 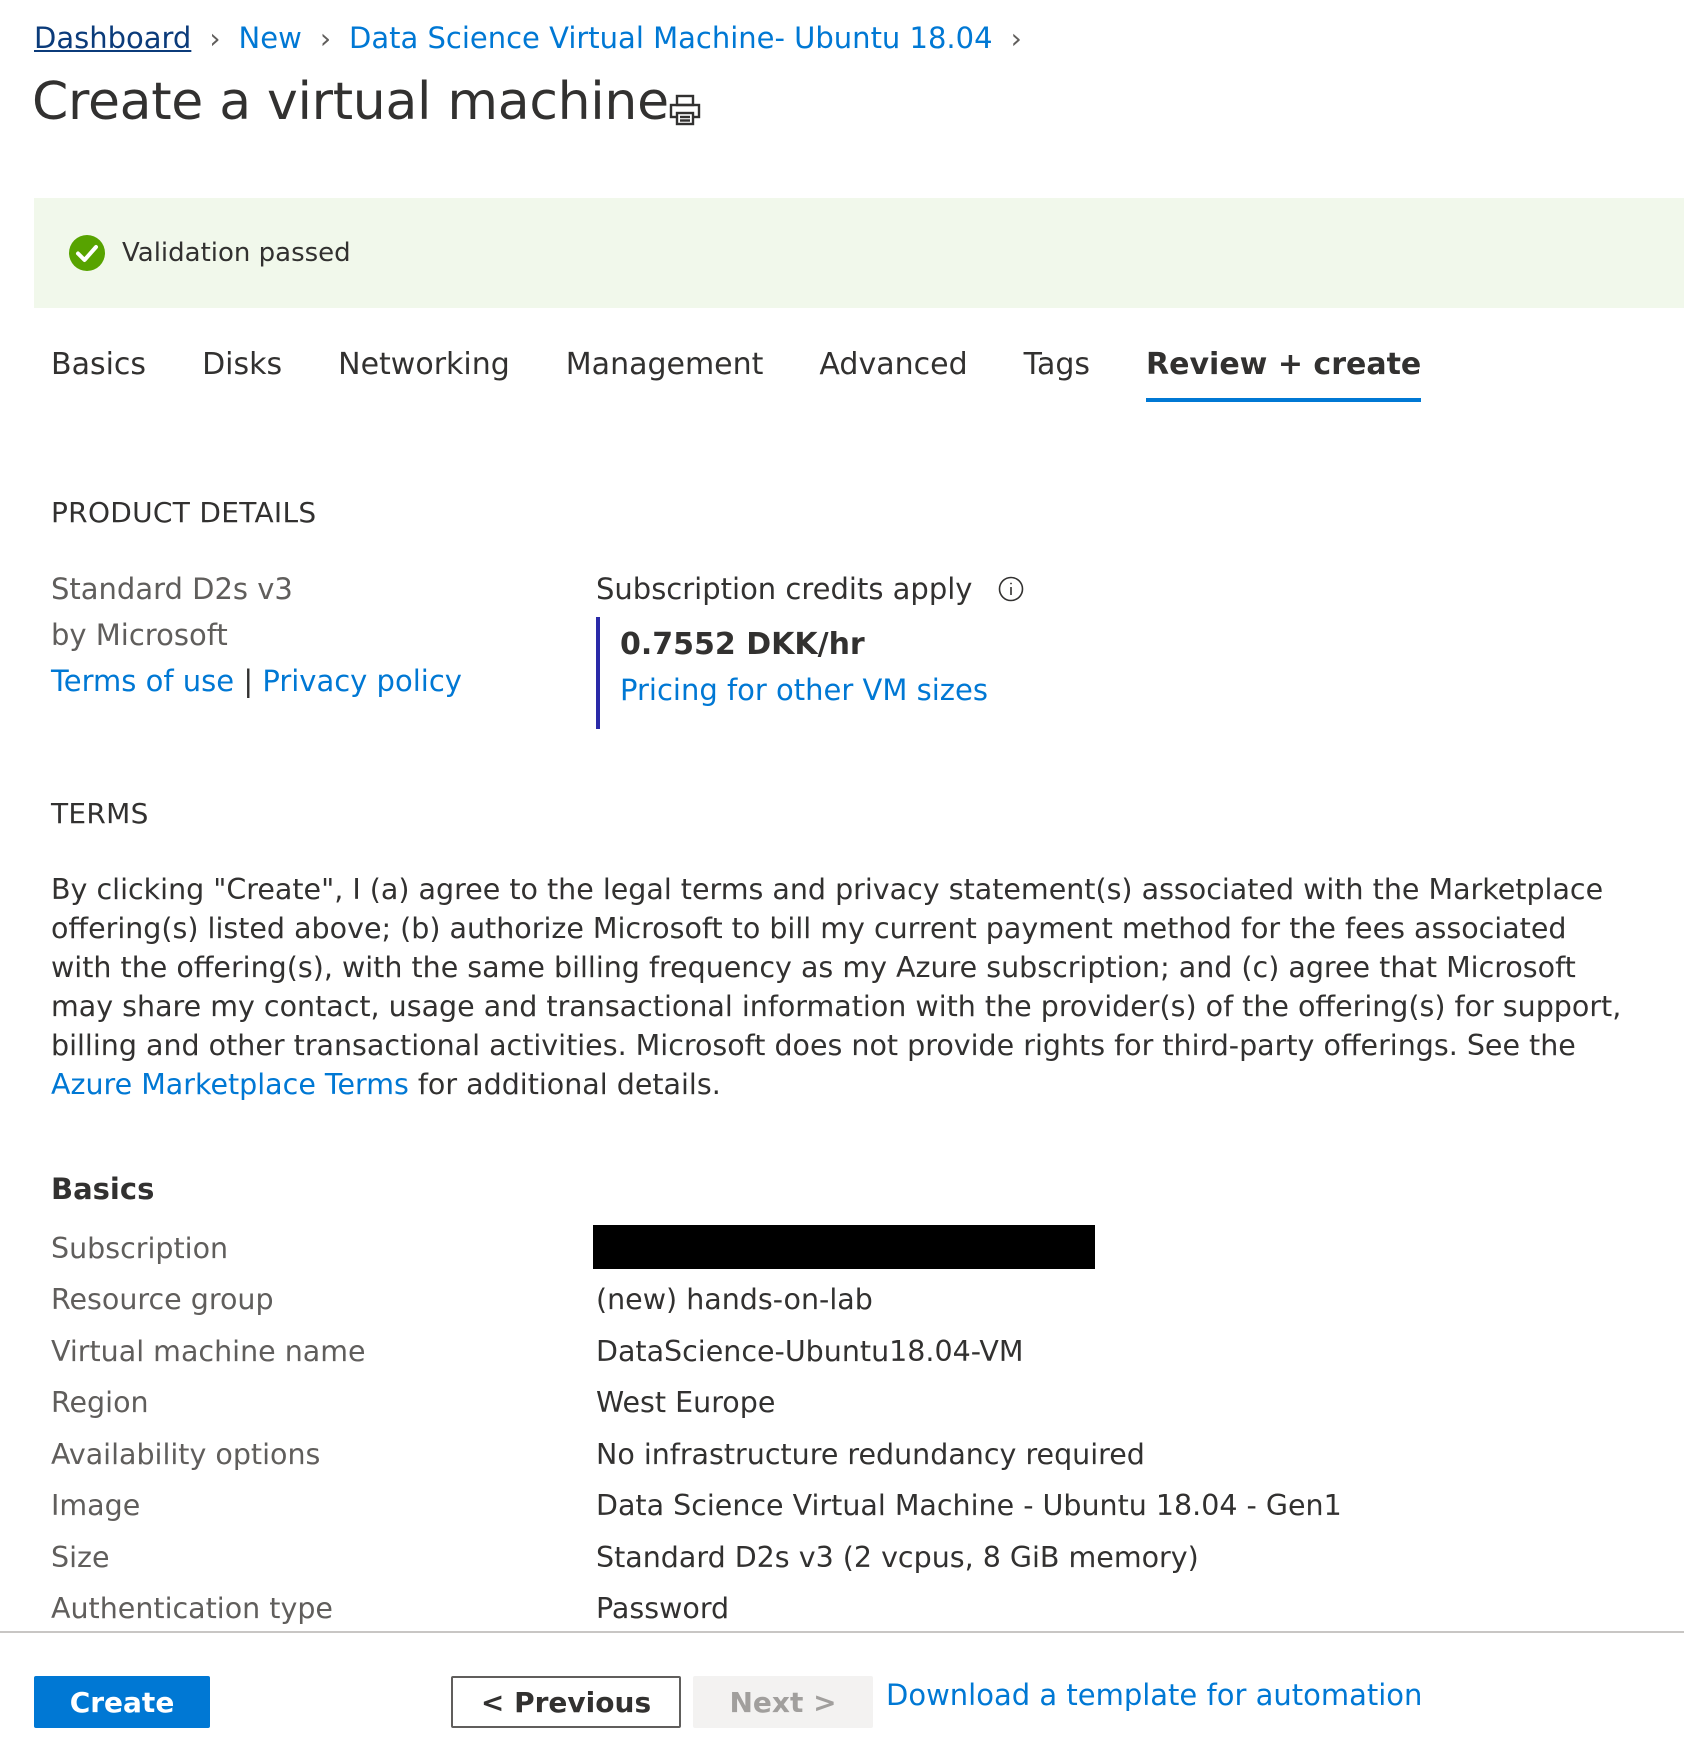 I want to click on tab-disks: Disks, so click(x=242, y=371).